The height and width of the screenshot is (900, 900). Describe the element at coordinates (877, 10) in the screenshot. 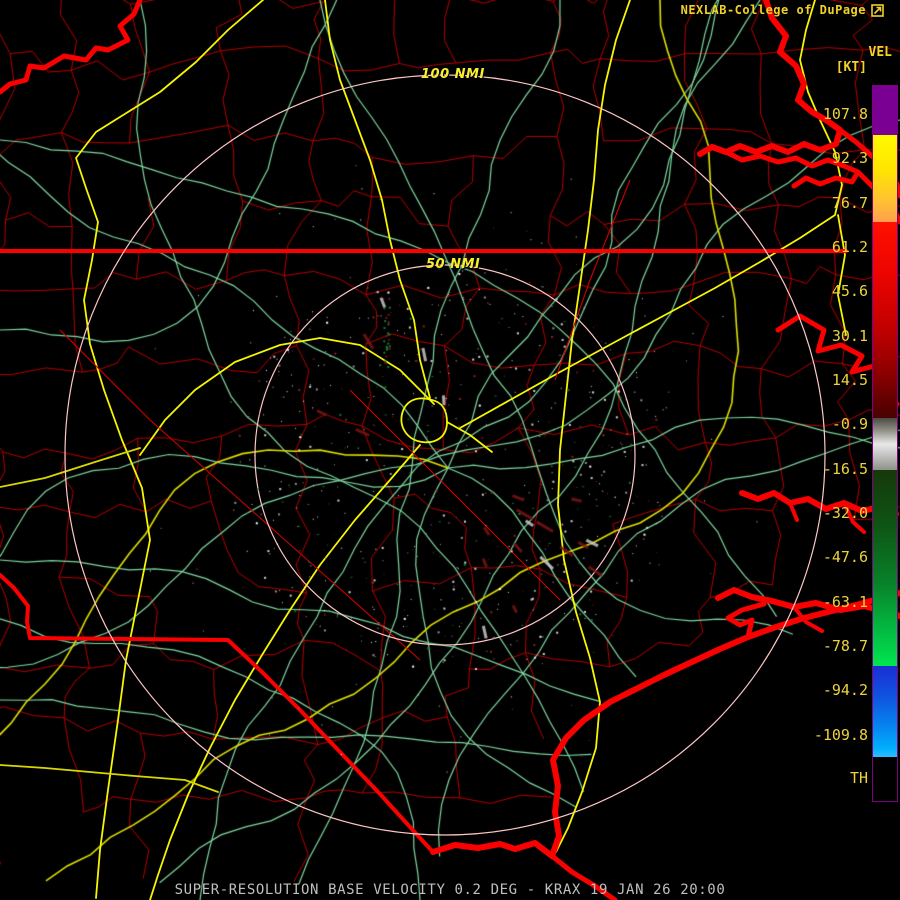

I see `external-link-icon` at that location.